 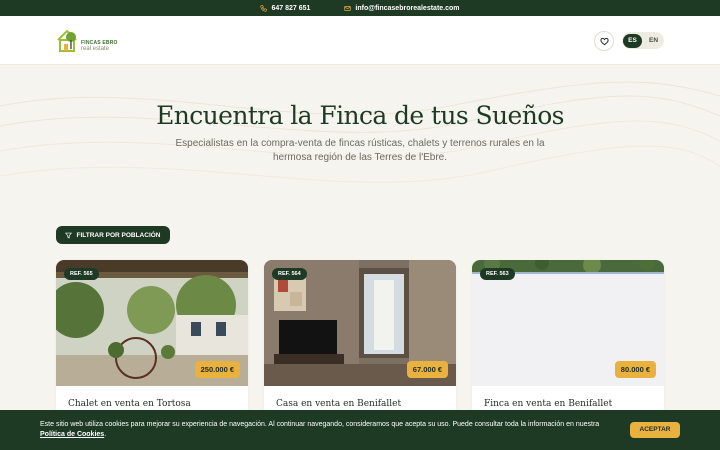 I want to click on email-address: info@fincasebrorealestate.com, so click(x=407, y=8).